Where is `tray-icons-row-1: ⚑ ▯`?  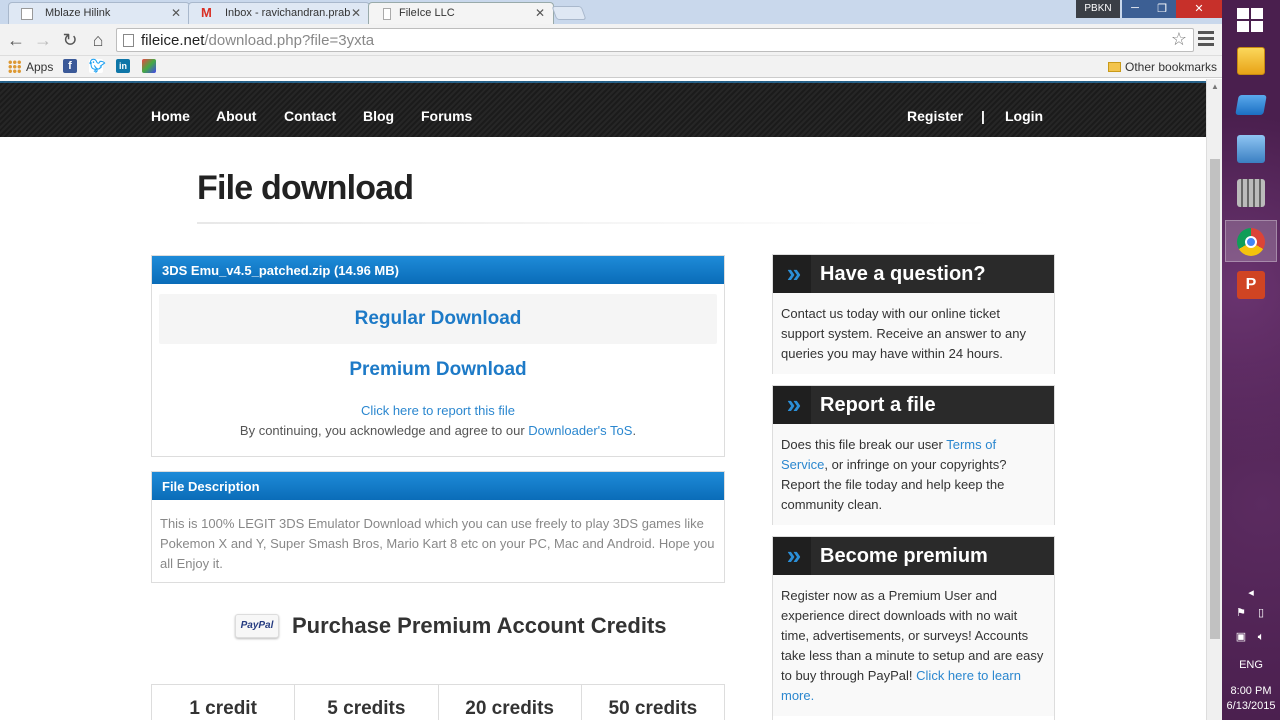 tray-icons-row-1: ⚑ ▯ is located at coordinates (1251, 612).